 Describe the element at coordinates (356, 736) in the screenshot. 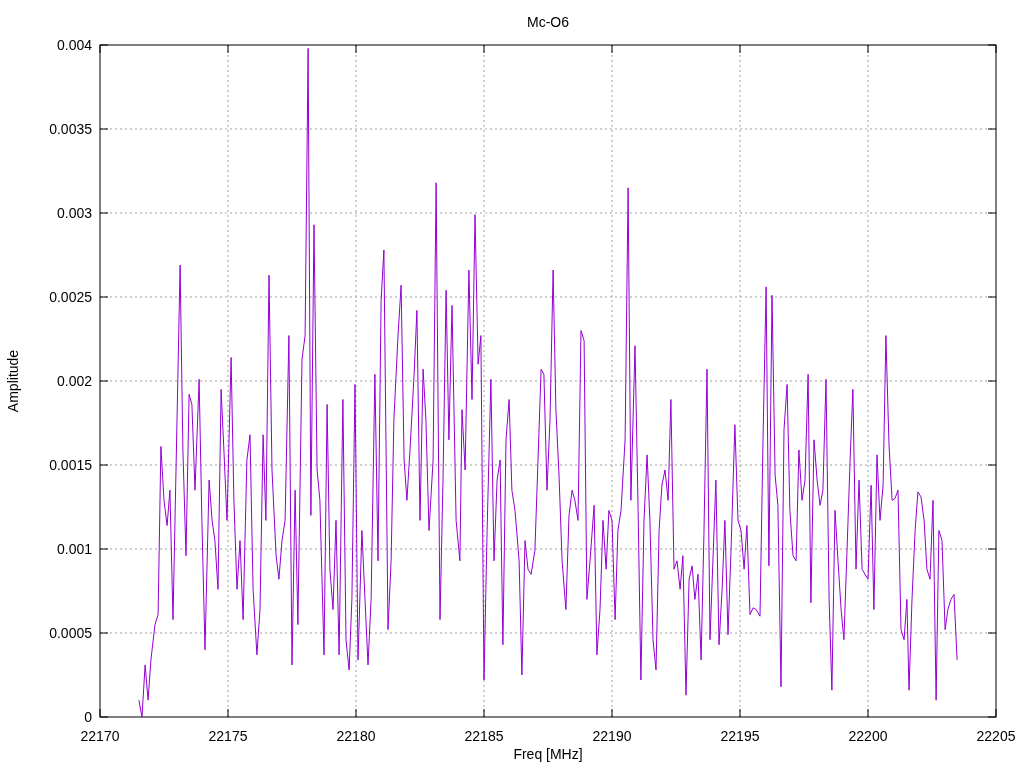

I see `x-tick-label: 22180` at that location.